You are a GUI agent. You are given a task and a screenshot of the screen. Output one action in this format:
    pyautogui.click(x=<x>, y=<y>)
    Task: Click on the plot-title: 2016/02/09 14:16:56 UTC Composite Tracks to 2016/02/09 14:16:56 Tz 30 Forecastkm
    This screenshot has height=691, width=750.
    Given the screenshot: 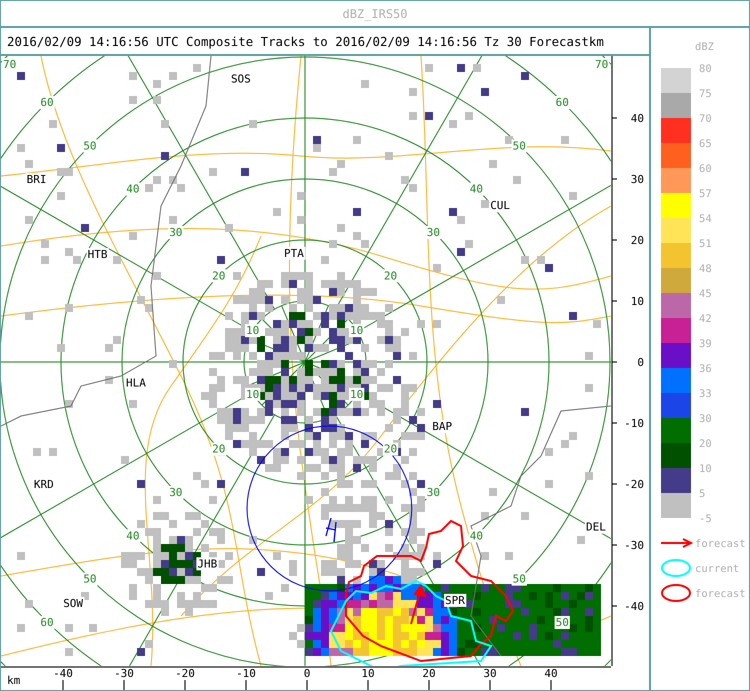 What is the action you would take?
    pyautogui.click(x=325, y=42)
    